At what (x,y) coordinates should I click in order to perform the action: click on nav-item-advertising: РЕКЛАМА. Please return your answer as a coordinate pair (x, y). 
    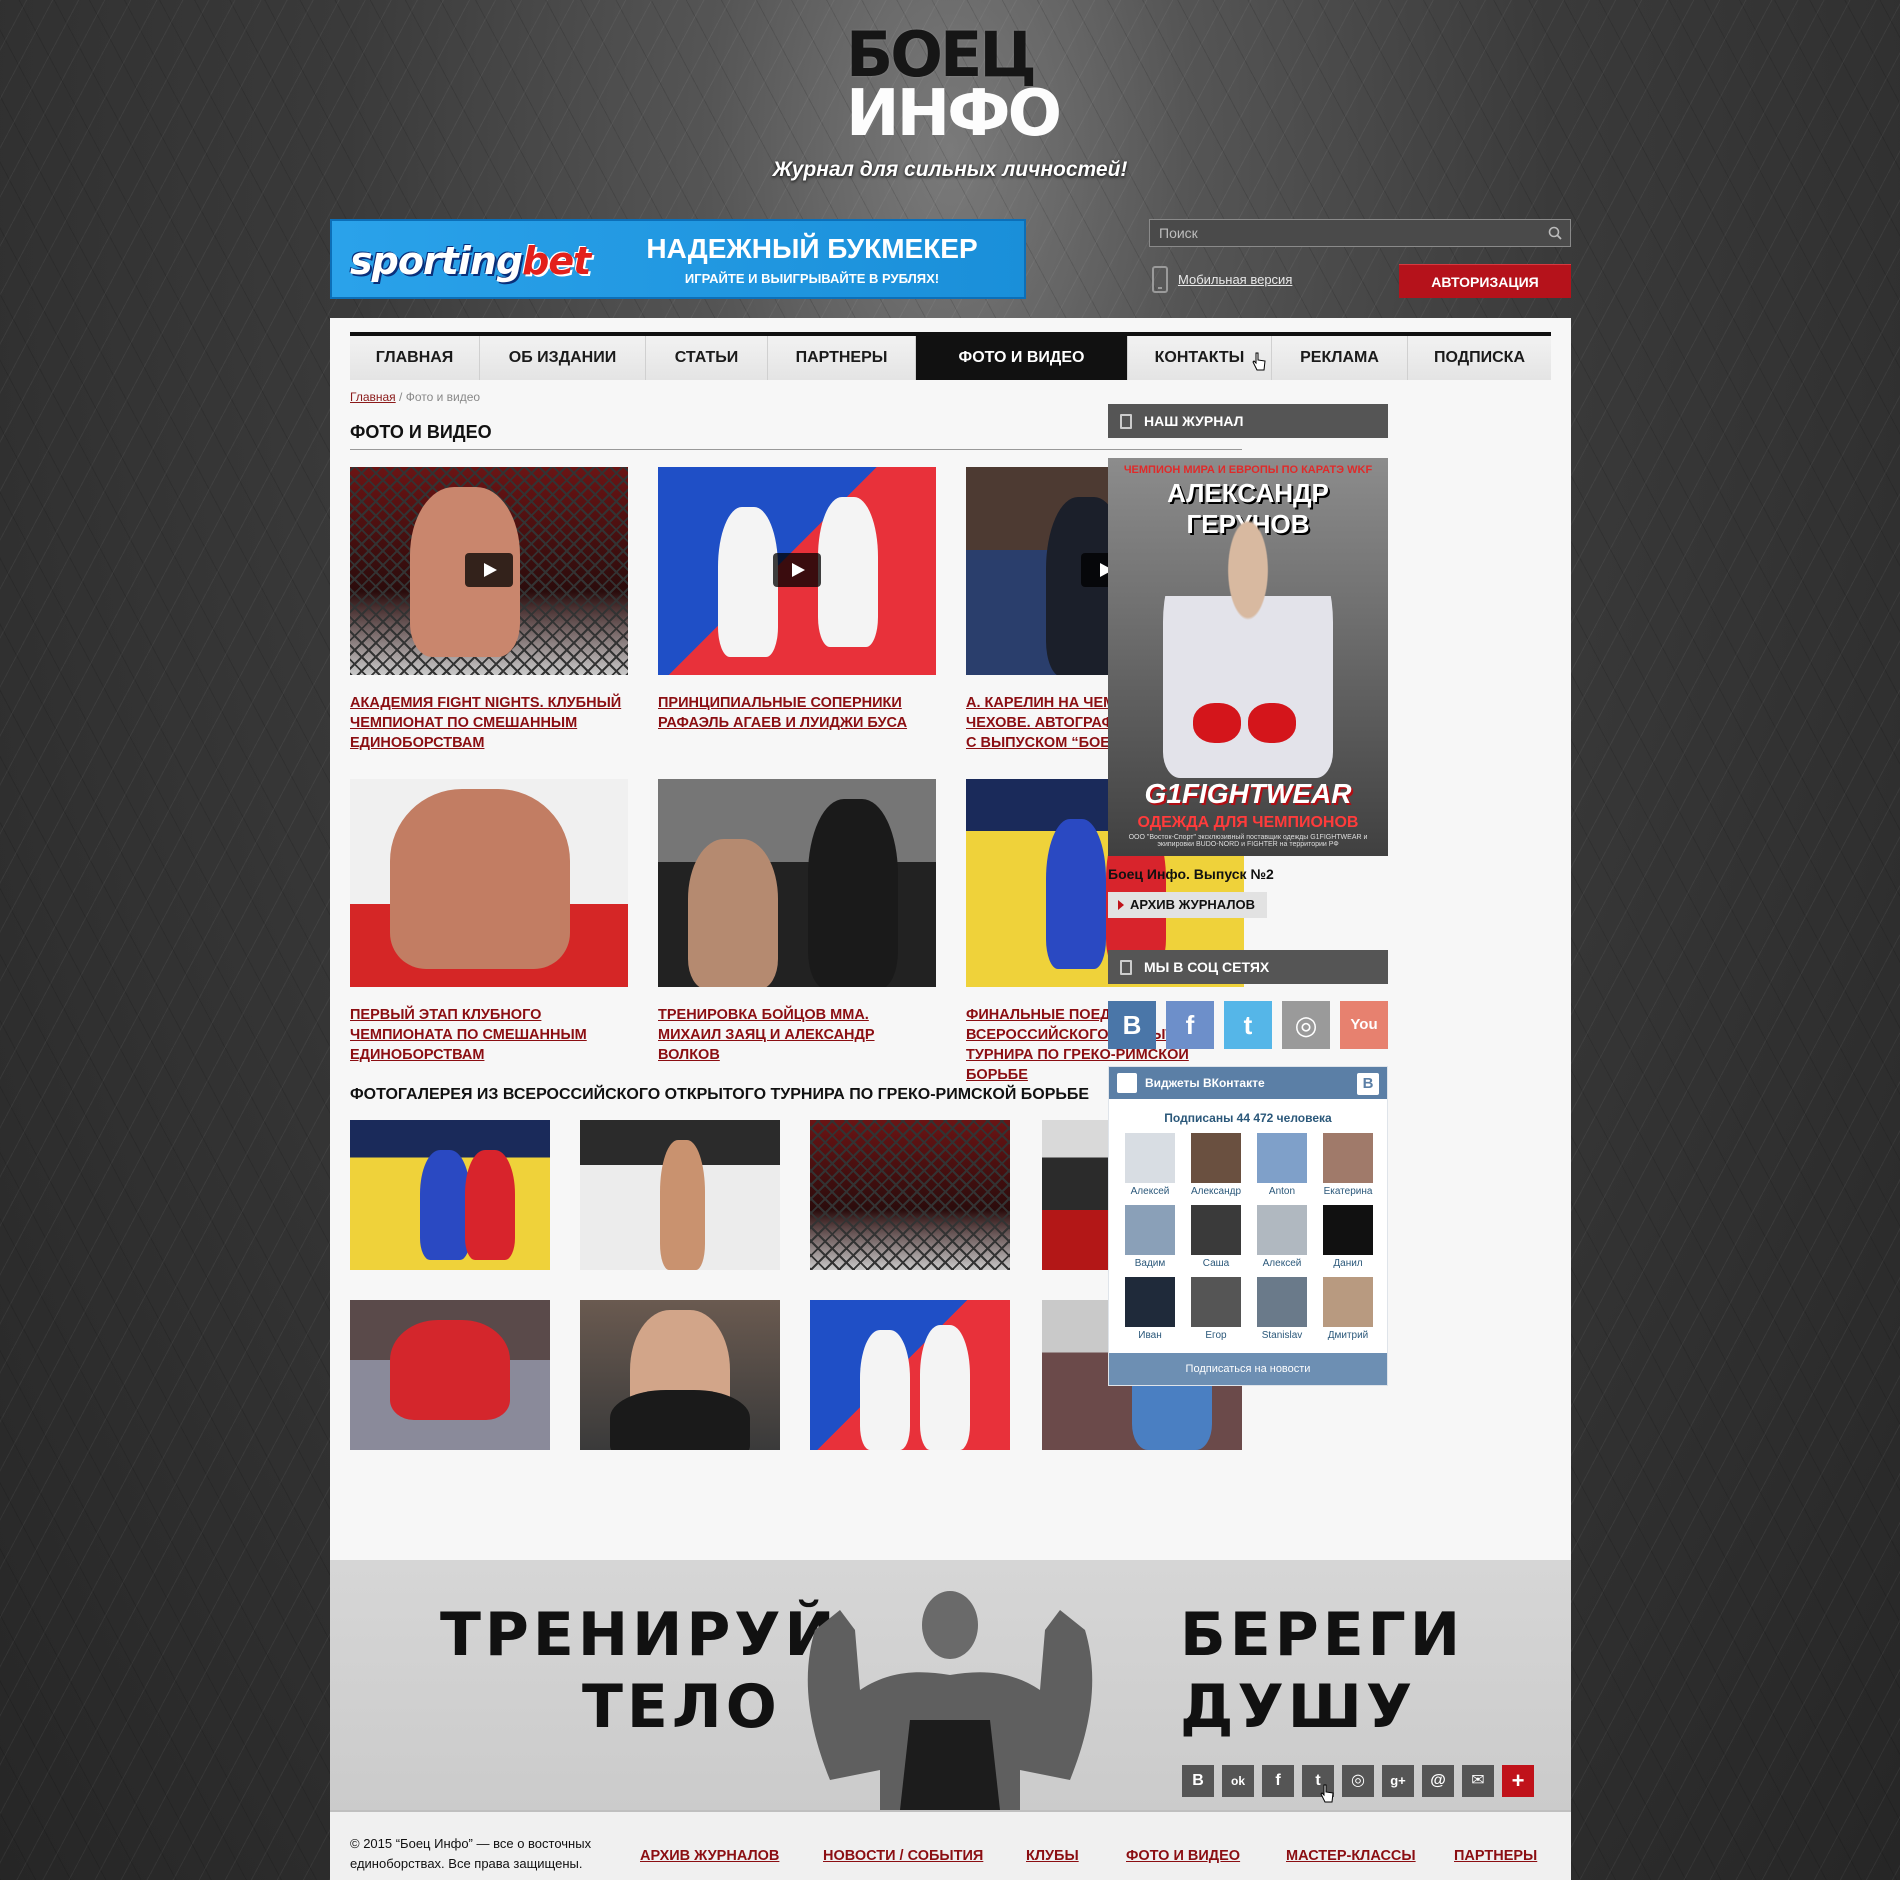
    Looking at the image, I should click on (1340, 358).